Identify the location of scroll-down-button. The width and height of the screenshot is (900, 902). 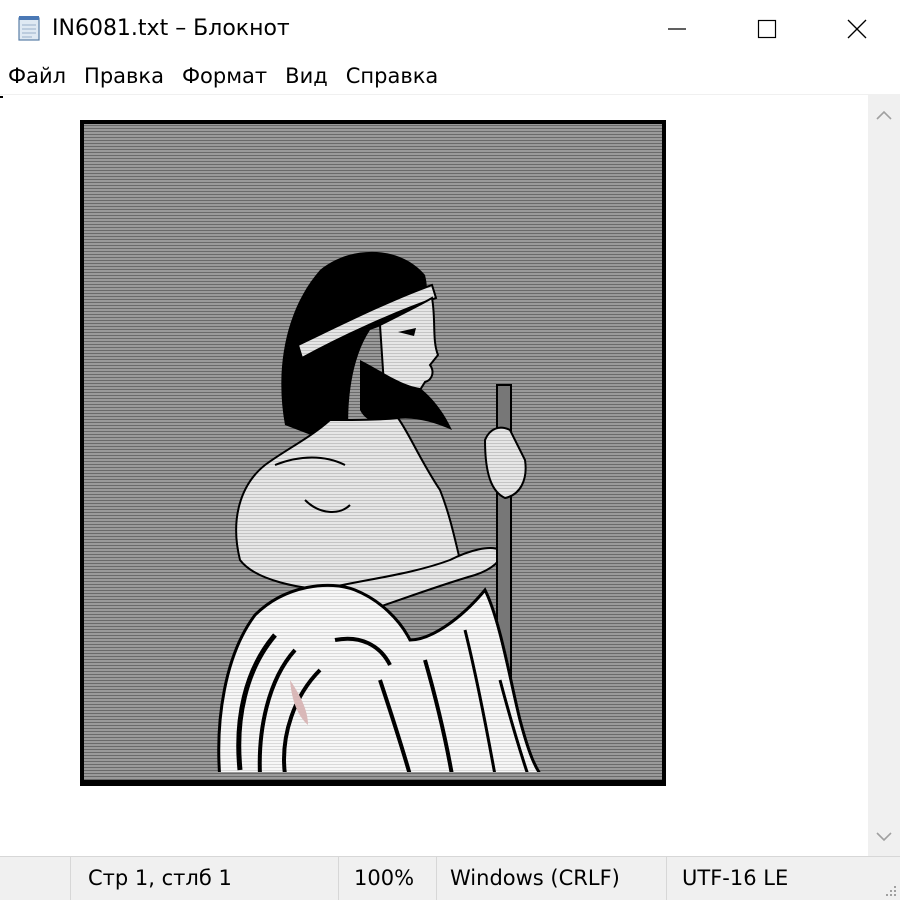
(884, 837).